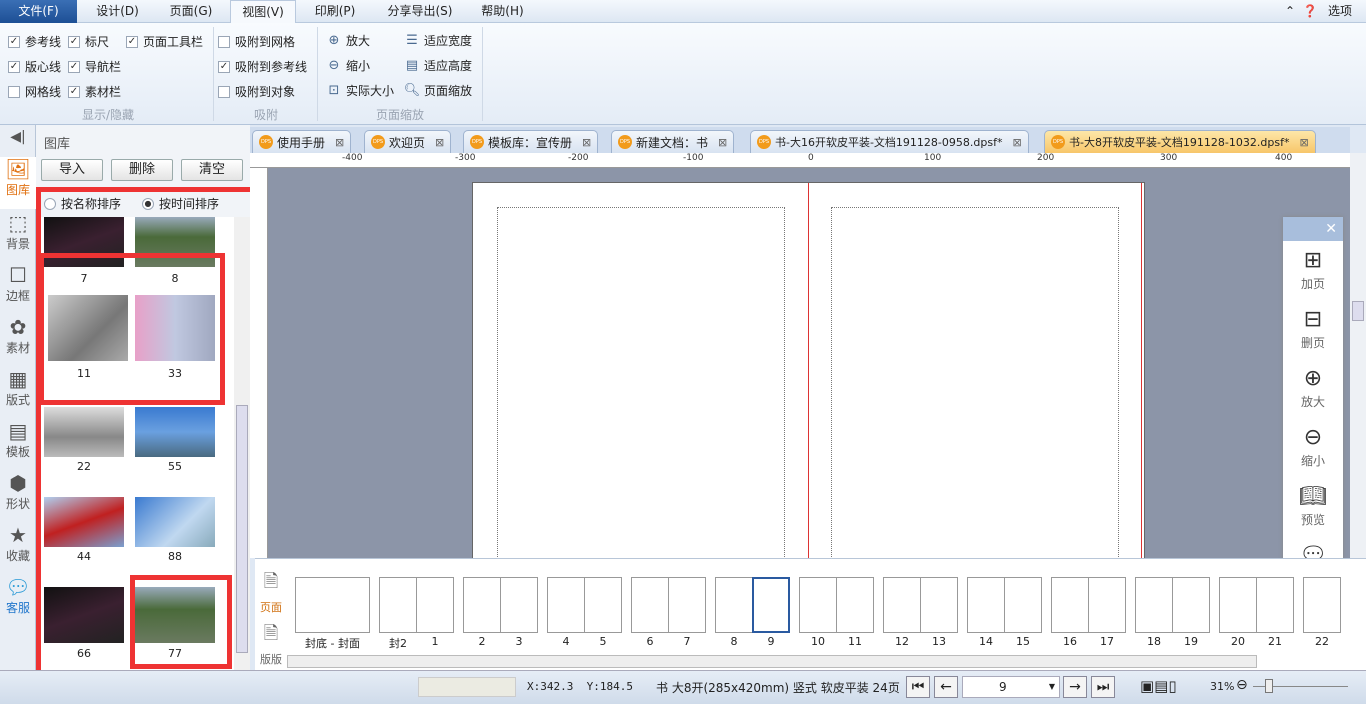 This screenshot has width=1366, height=704. Describe the element at coordinates (18, 137) in the screenshot. I see `collapse-panel-icon: ◀|` at that location.